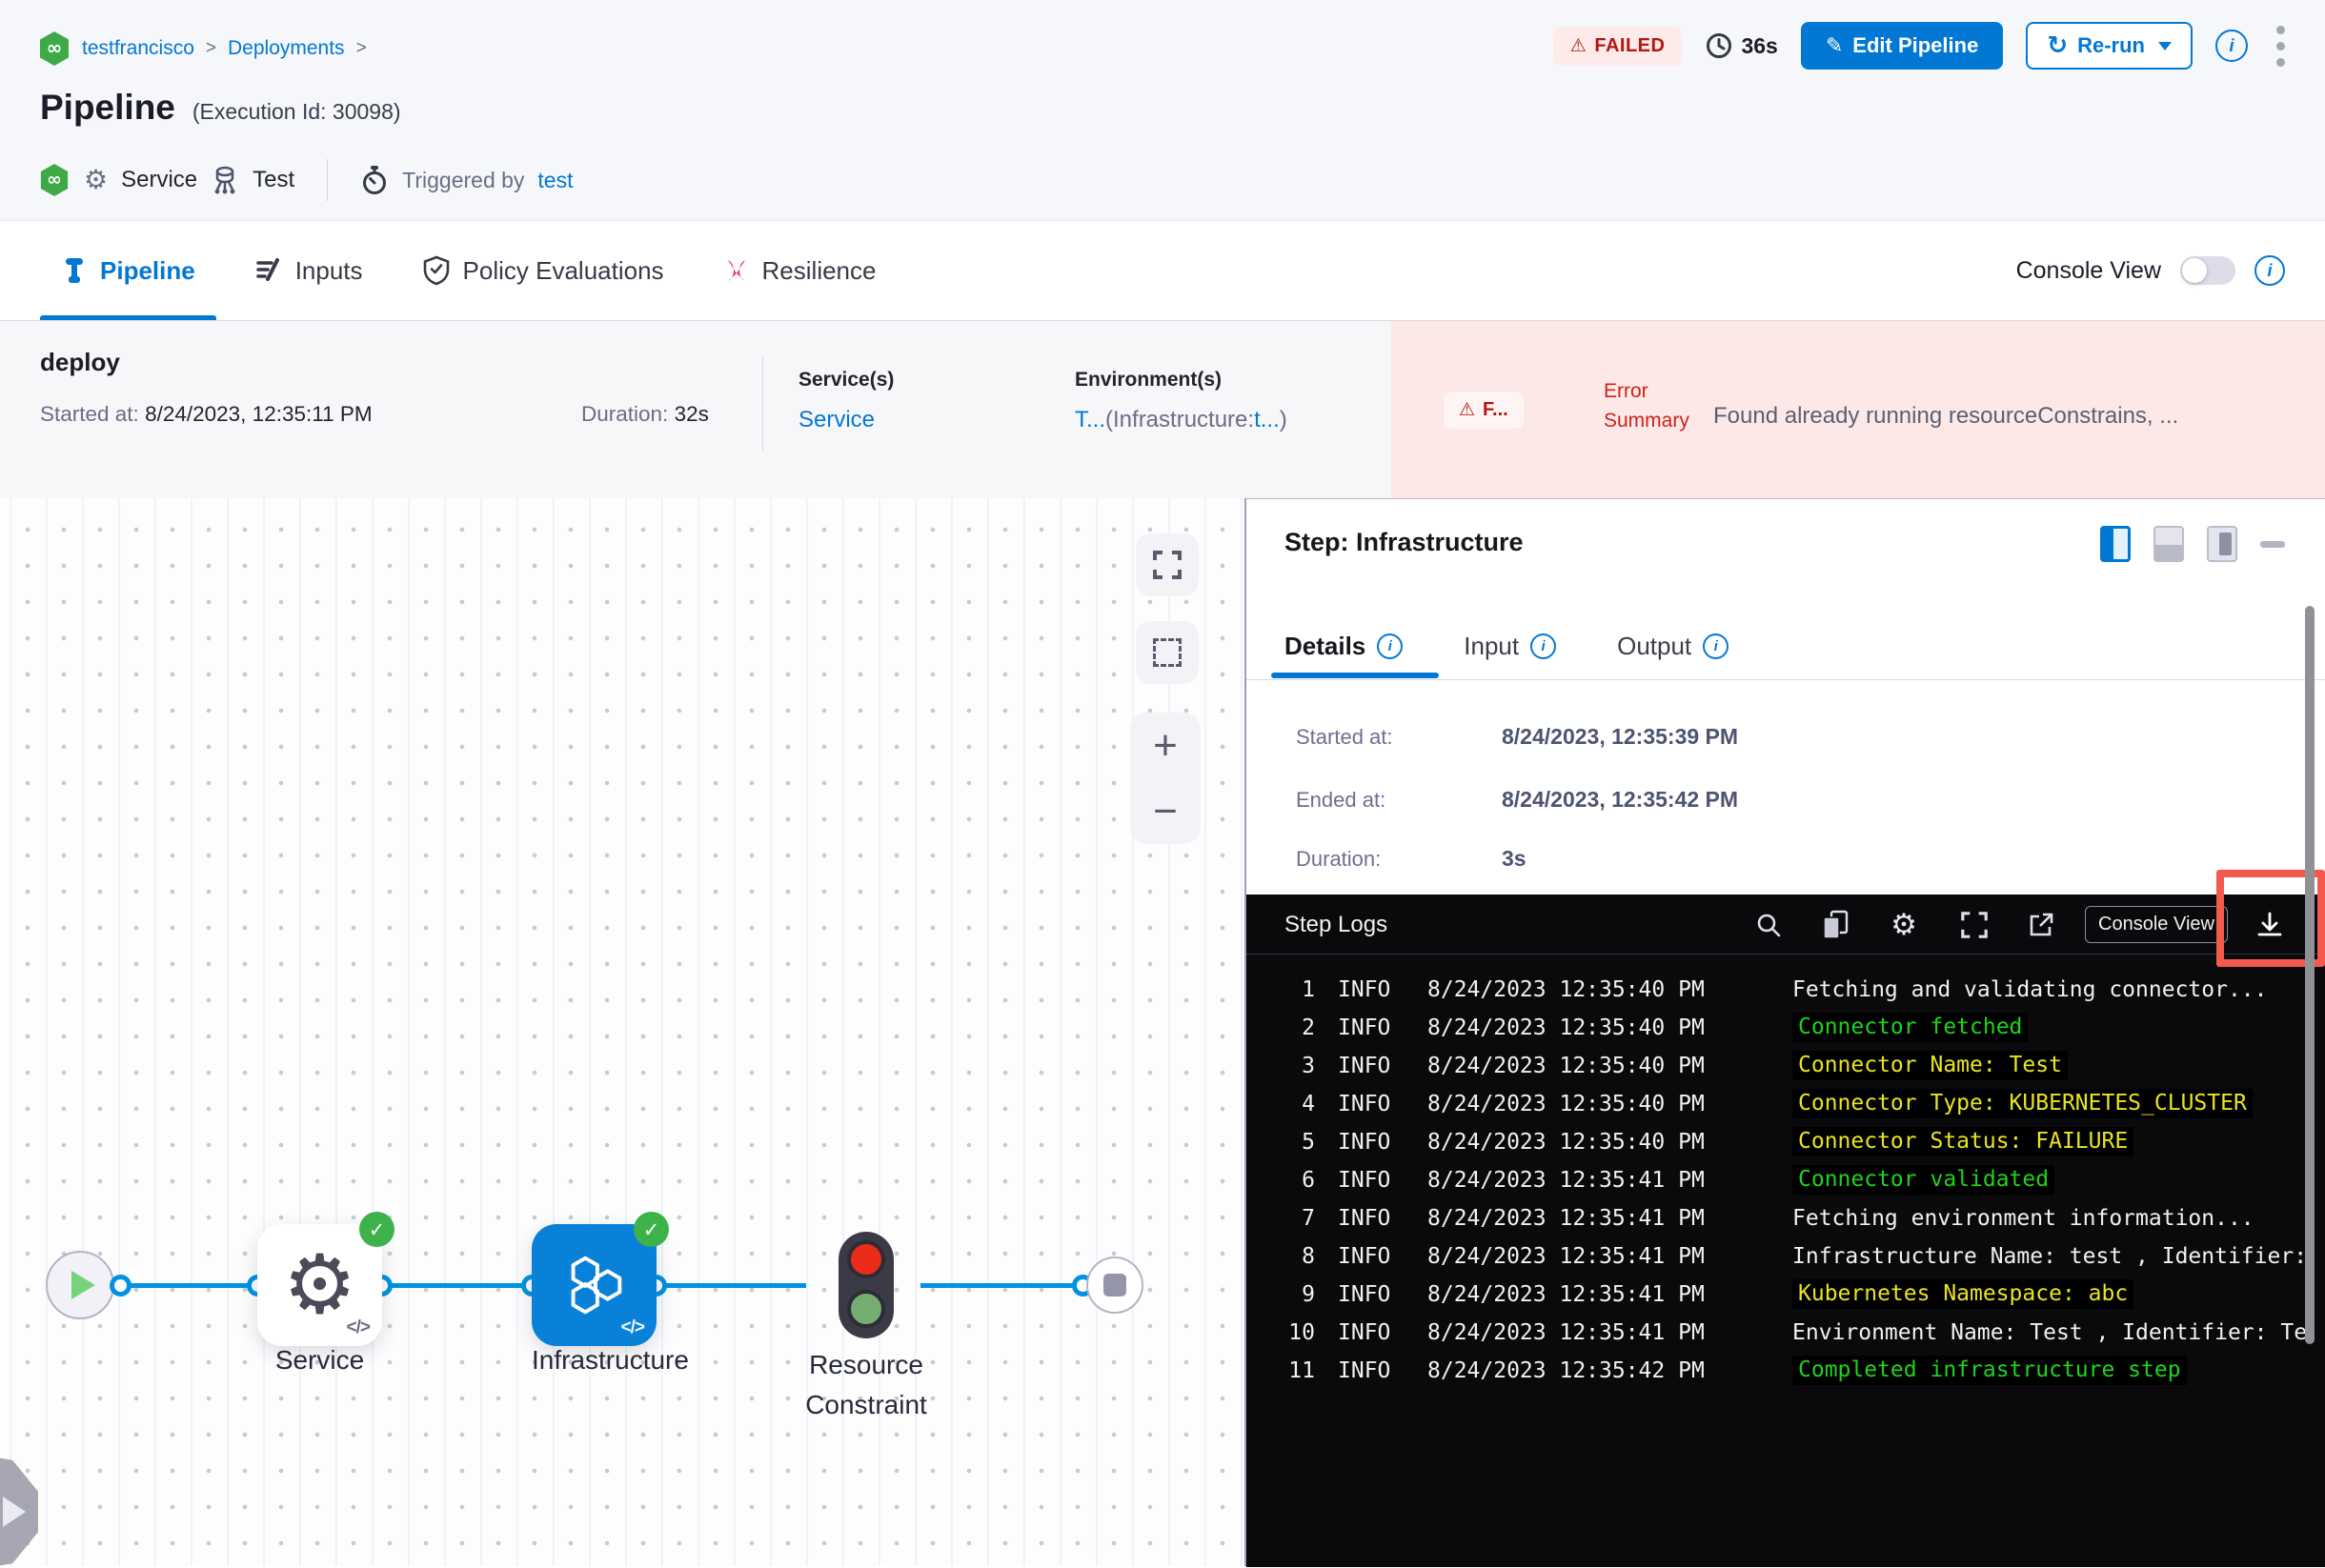 Image resolution: width=2325 pixels, height=1568 pixels. Describe the element at coordinates (1742, 46) in the screenshot. I see `elapsed-time: 36s` at that location.